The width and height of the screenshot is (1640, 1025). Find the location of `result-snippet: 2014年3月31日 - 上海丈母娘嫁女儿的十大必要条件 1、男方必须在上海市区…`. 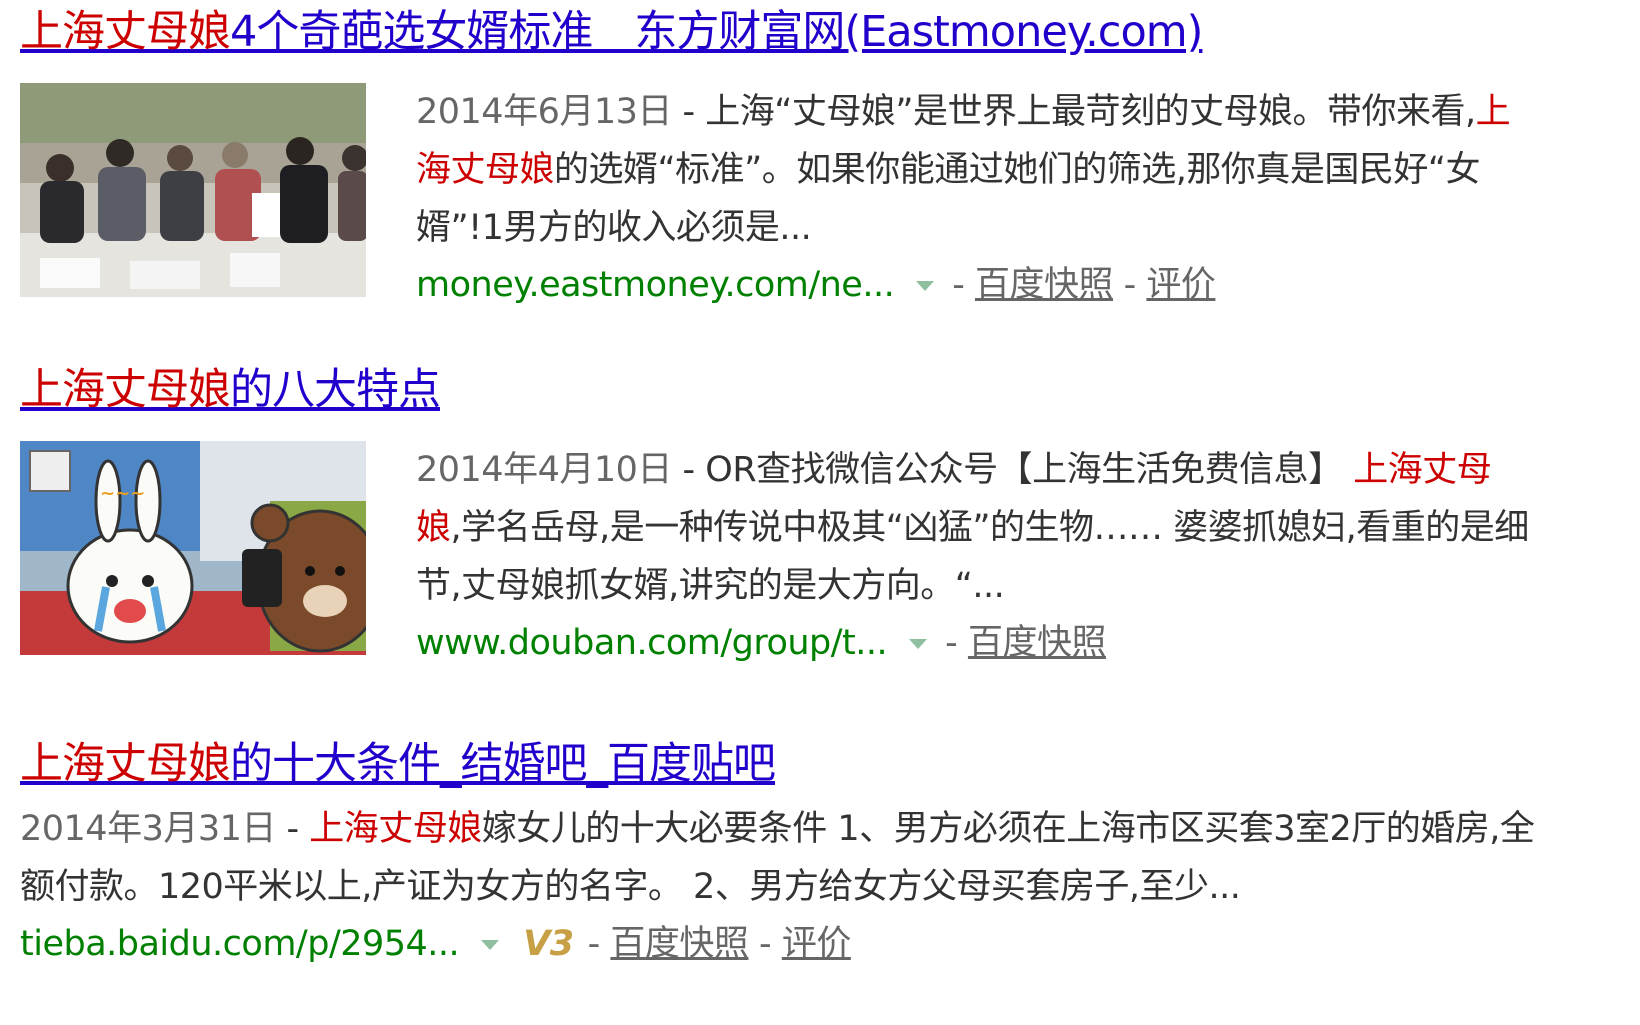

result-snippet: 2014年3月31日 - 上海丈母娘嫁女儿的十大必要条件 1、男方必须在上海市区… is located at coordinates (790, 858).